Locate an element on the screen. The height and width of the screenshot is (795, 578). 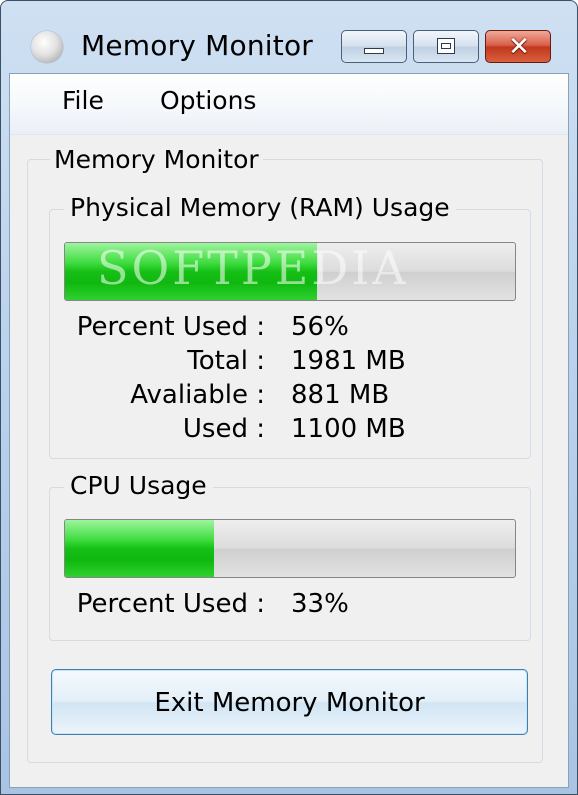
title-bar: Memory Monitor ✕ is located at coordinates (289, 37).